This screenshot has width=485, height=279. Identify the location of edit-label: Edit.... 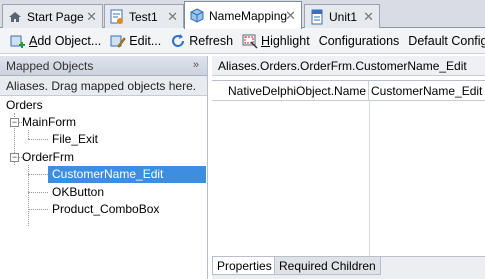
(145, 40).